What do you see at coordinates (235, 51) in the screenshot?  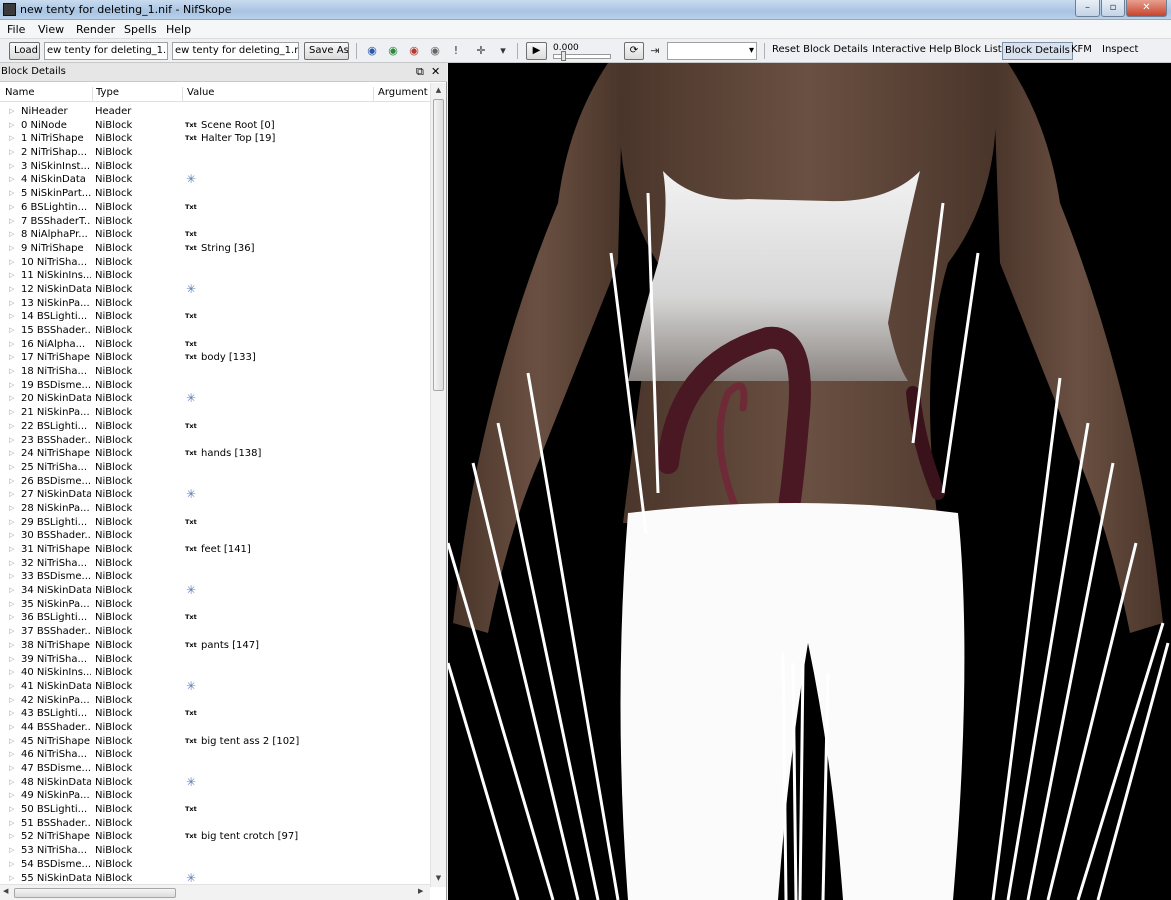 I see `save-file-field: ew tenty for deleting_1.nif` at bounding box center [235, 51].